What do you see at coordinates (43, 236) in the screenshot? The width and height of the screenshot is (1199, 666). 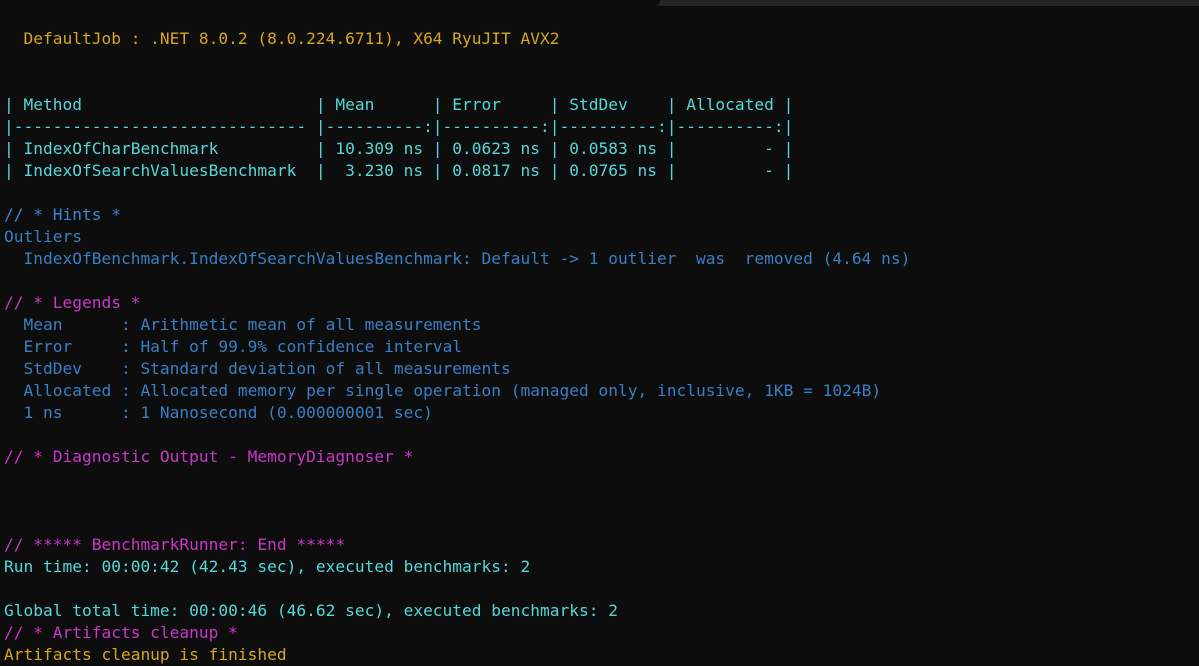 I see `hints-outliers-subheading: Outliers` at bounding box center [43, 236].